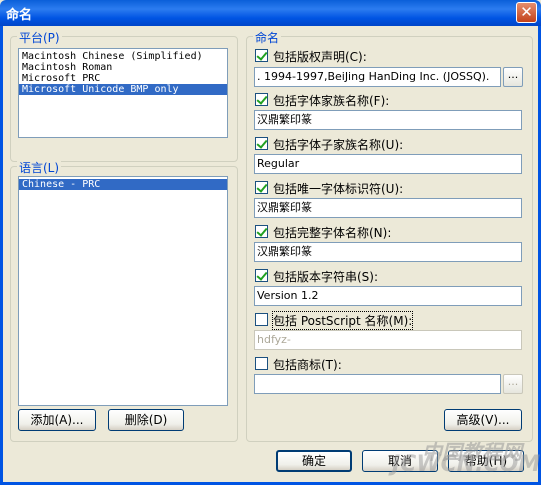 The image size is (541, 485). I want to click on full-name-field: 汉鼎繁印篆, so click(388, 252).